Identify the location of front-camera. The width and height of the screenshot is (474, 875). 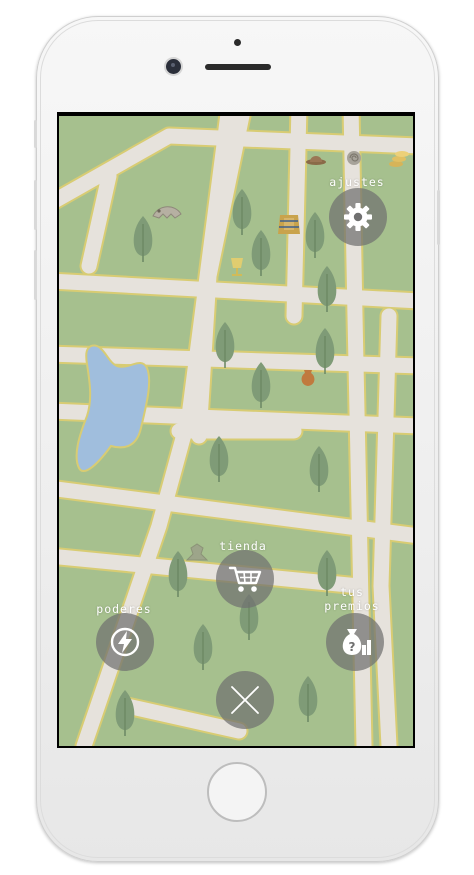
(173, 66).